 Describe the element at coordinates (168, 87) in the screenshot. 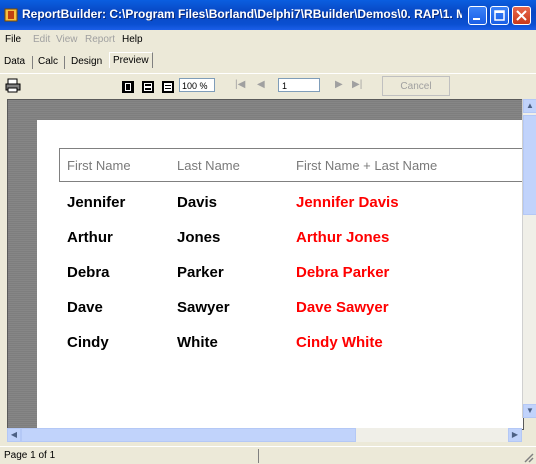

I see `zoom-100-icon` at that location.